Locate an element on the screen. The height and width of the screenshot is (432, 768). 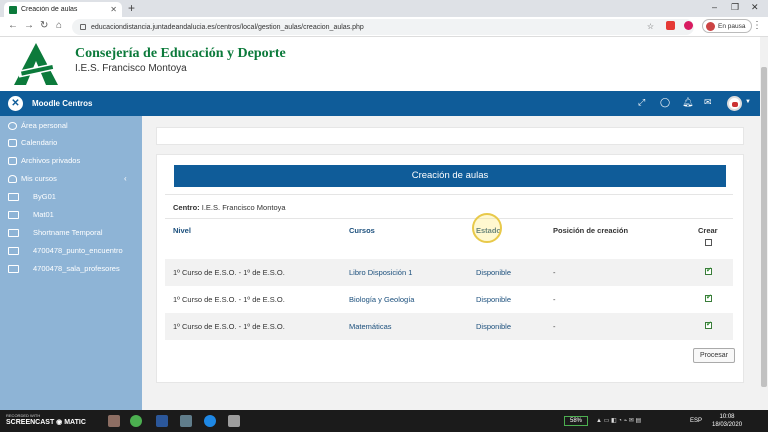
clock: 10:08 18/03/2020 is located at coordinates (727, 421).